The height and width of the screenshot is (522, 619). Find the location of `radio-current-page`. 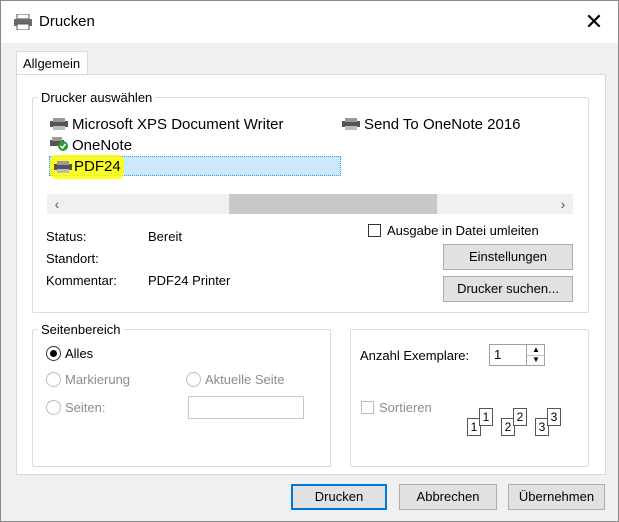

radio-current-page is located at coordinates (193, 379).